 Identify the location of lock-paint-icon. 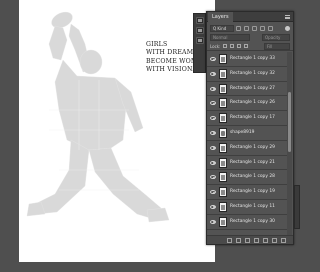
(232, 46).